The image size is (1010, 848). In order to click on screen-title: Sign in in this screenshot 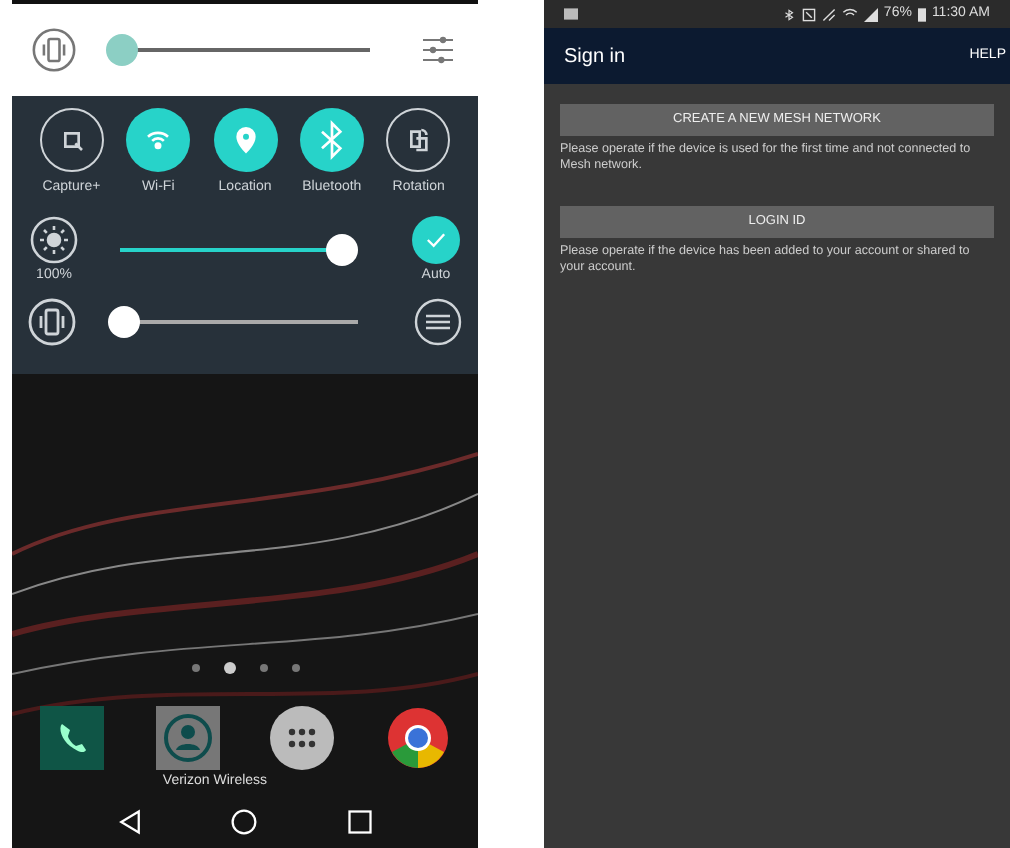, I will do `click(595, 57)`.